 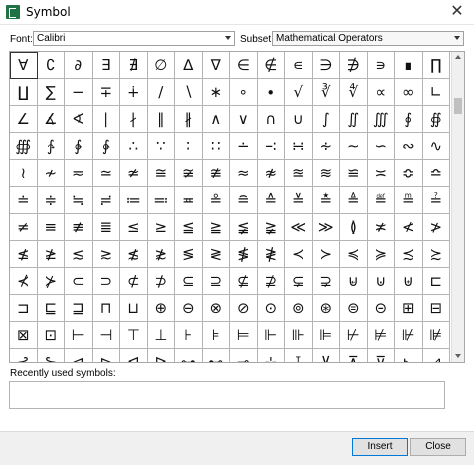 What do you see at coordinates (189, 119) in the screenshot?
I see `symbol-cell: ∦` at bounding box center [189, 119].